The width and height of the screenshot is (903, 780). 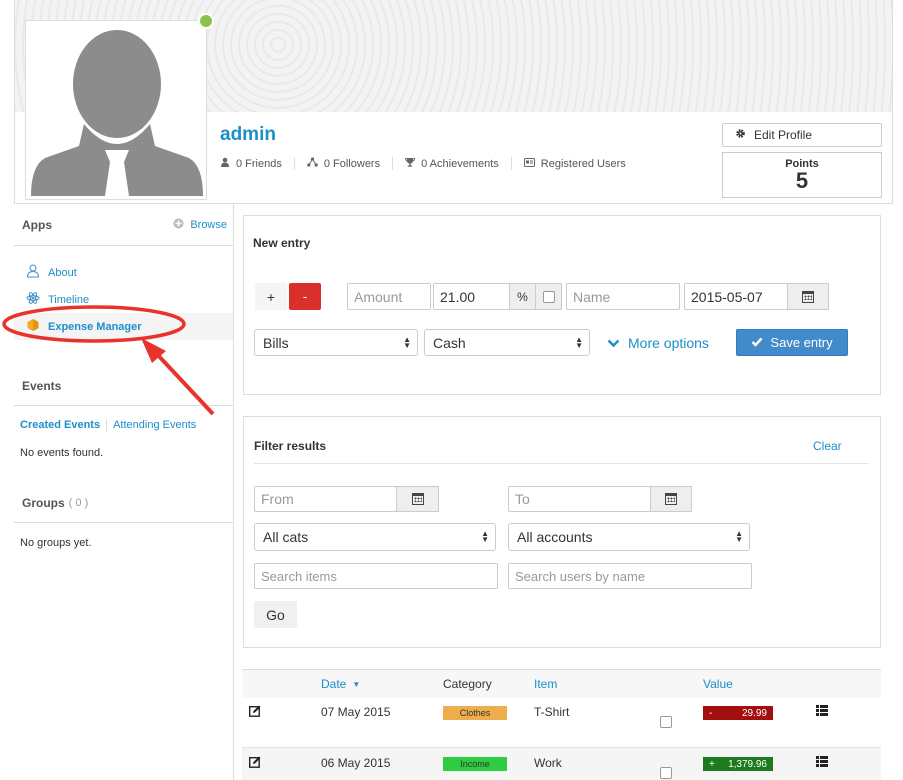 What do you see at coordinates (467, 684) in the screenshot?
I see `column-header-category: Category` at bounding box center [467, 684].